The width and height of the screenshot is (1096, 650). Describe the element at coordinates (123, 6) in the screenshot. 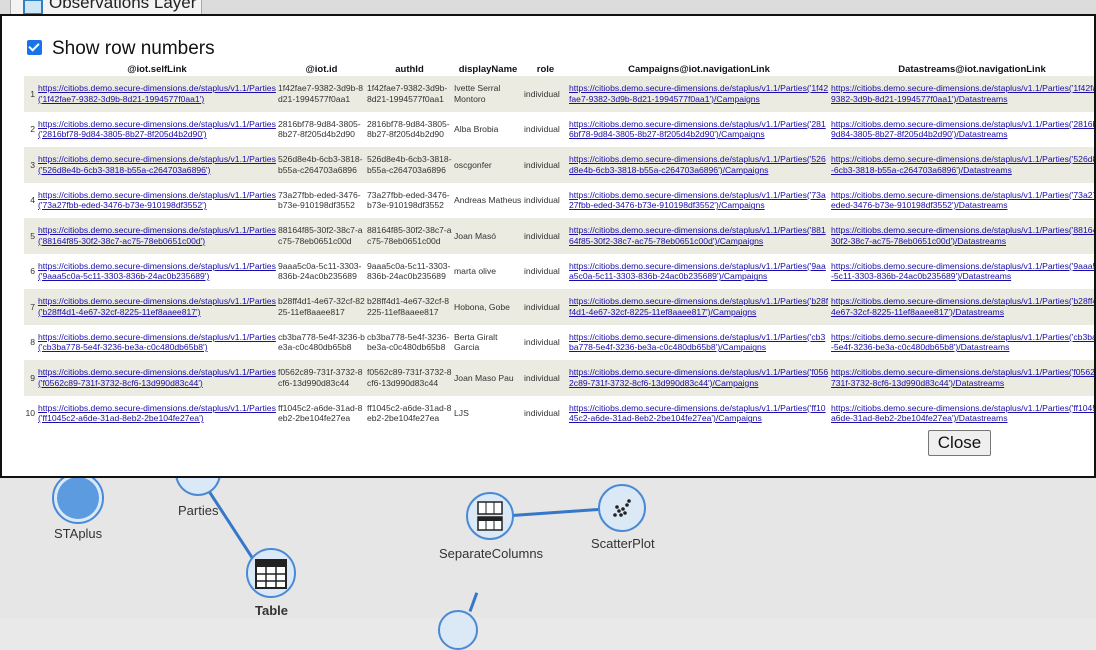

I see `observations-layer-label: Observations Layer` at that location.